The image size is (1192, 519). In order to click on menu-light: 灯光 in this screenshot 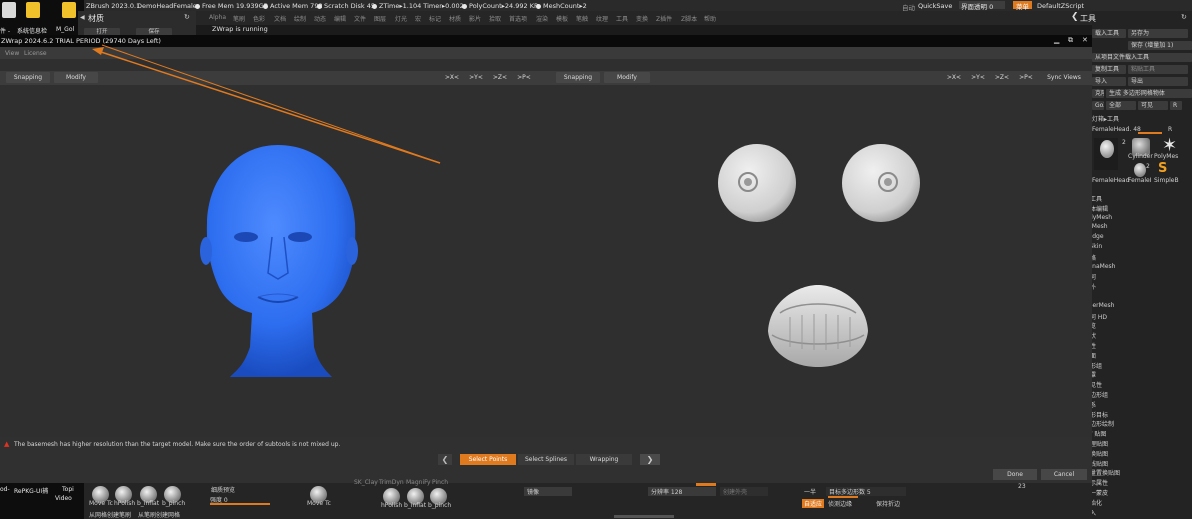, I will do `click(401, 18)`.